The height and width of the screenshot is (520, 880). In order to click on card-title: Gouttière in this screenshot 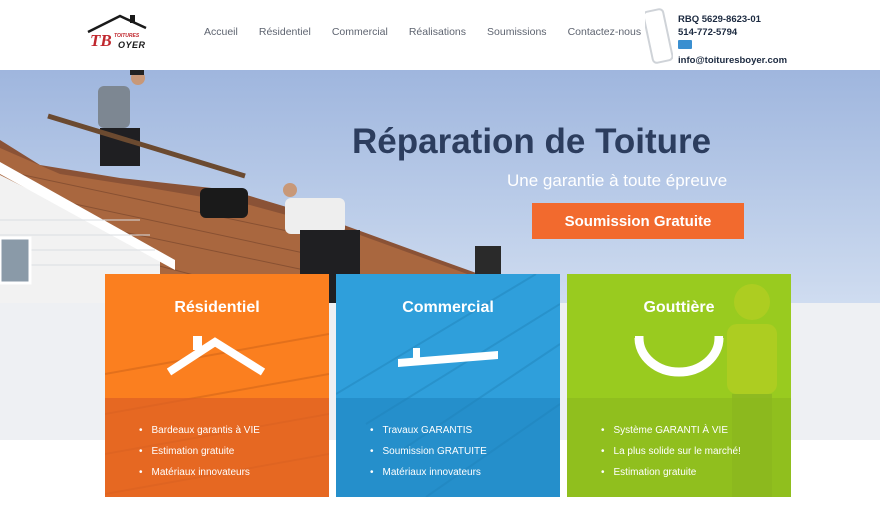, I will do `click(679, 308)`.